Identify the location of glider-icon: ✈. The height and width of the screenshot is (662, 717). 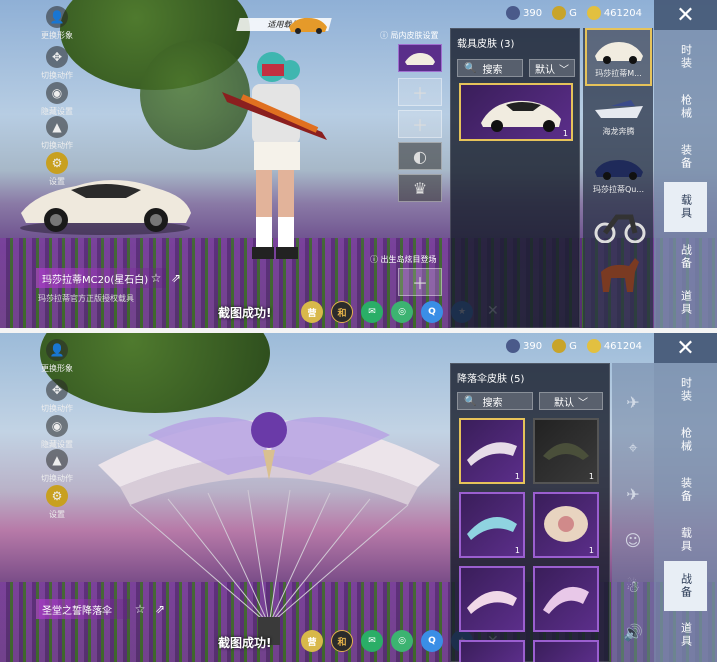
(633, 402).